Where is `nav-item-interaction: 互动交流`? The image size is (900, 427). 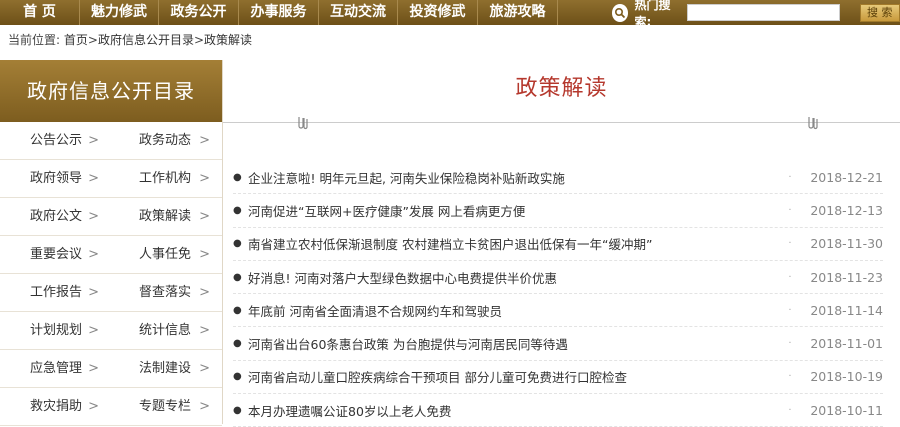 nav-item-interaction: 互动交流 is located at coordinates (358, 12).